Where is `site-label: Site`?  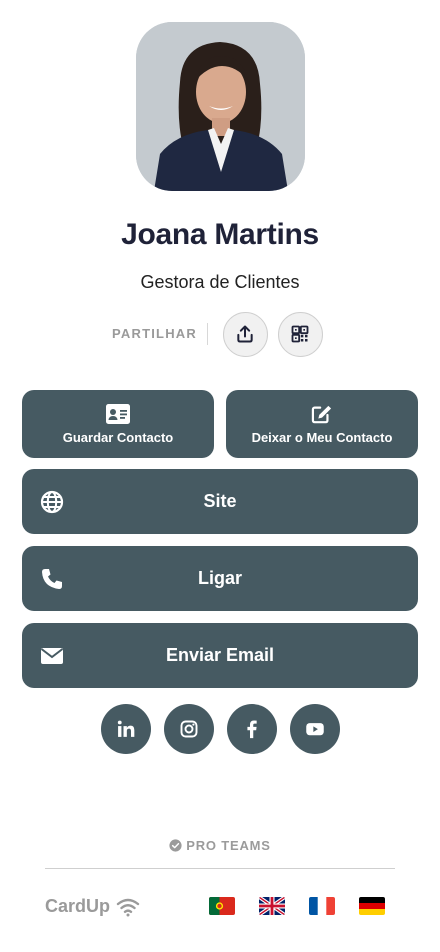
site-label: Site is located at coordinates (220, 501).